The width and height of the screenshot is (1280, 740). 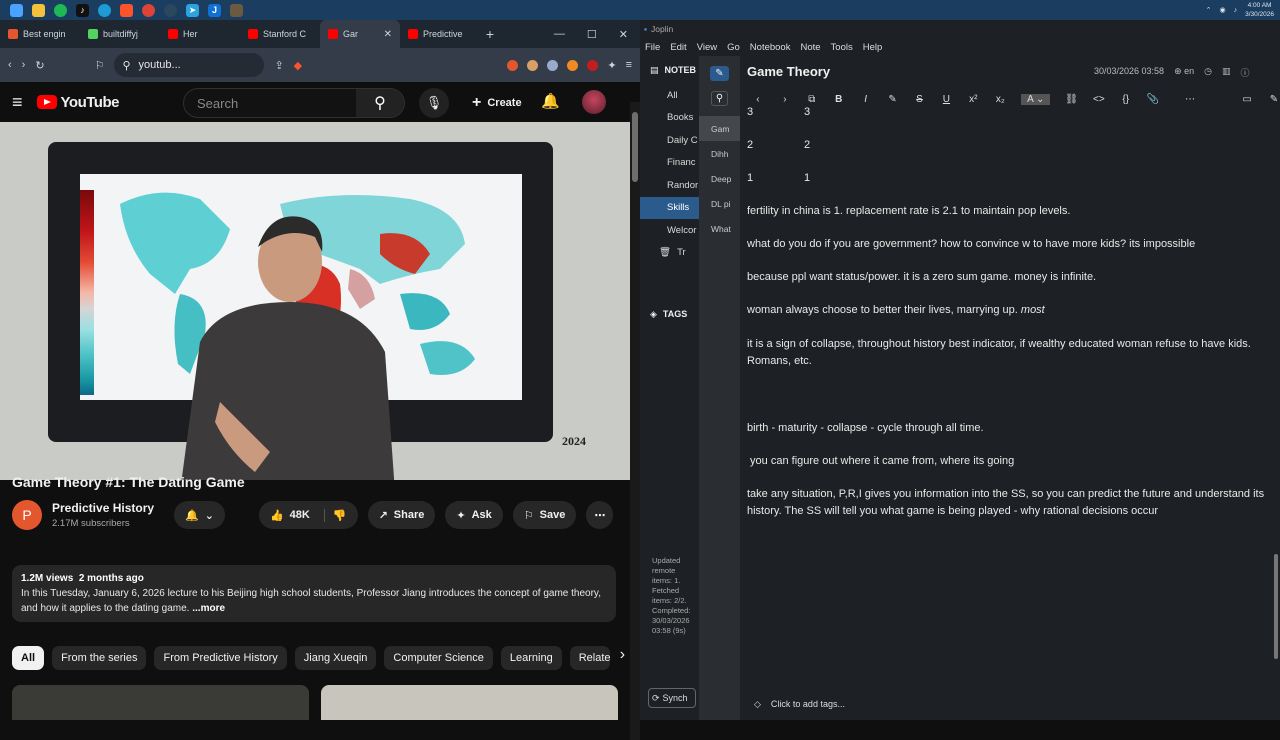 I want to click on minimize-icon: —, so click(x=559, y=34).